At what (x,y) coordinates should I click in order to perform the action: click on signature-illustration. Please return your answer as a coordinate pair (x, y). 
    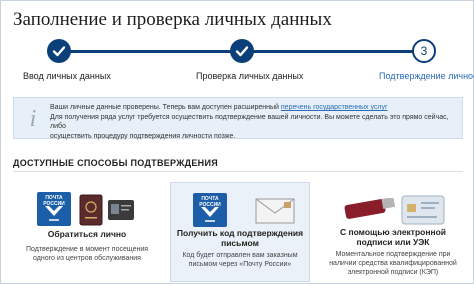
    Looking at the image, I should click on (393, 210).